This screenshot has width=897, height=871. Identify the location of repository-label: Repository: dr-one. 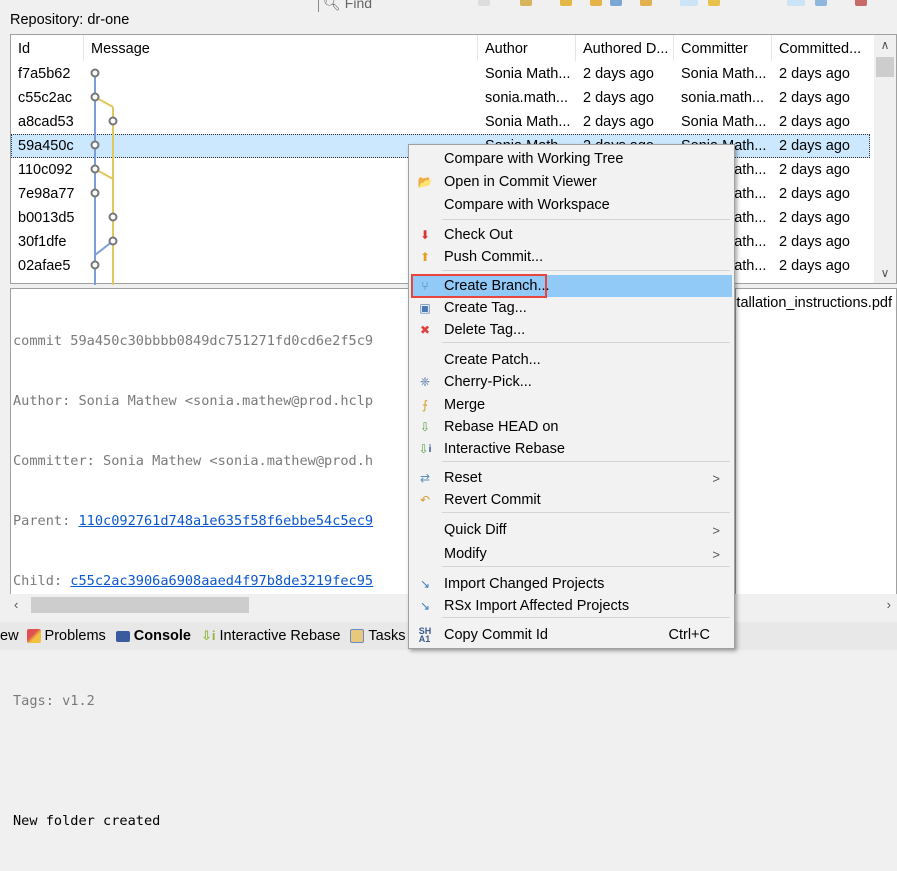
(70, 20).